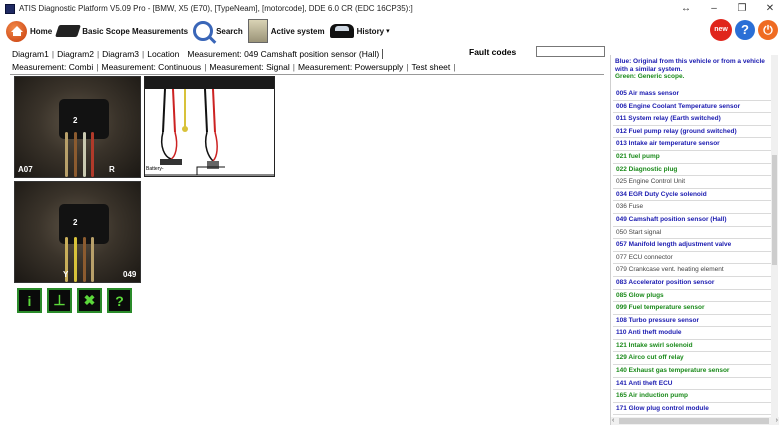 This screenshot has width=784, height=425. Describe the element at coordinates (777, 421) in the screenshot. I see `scroll-right-icon: ›` at that location.